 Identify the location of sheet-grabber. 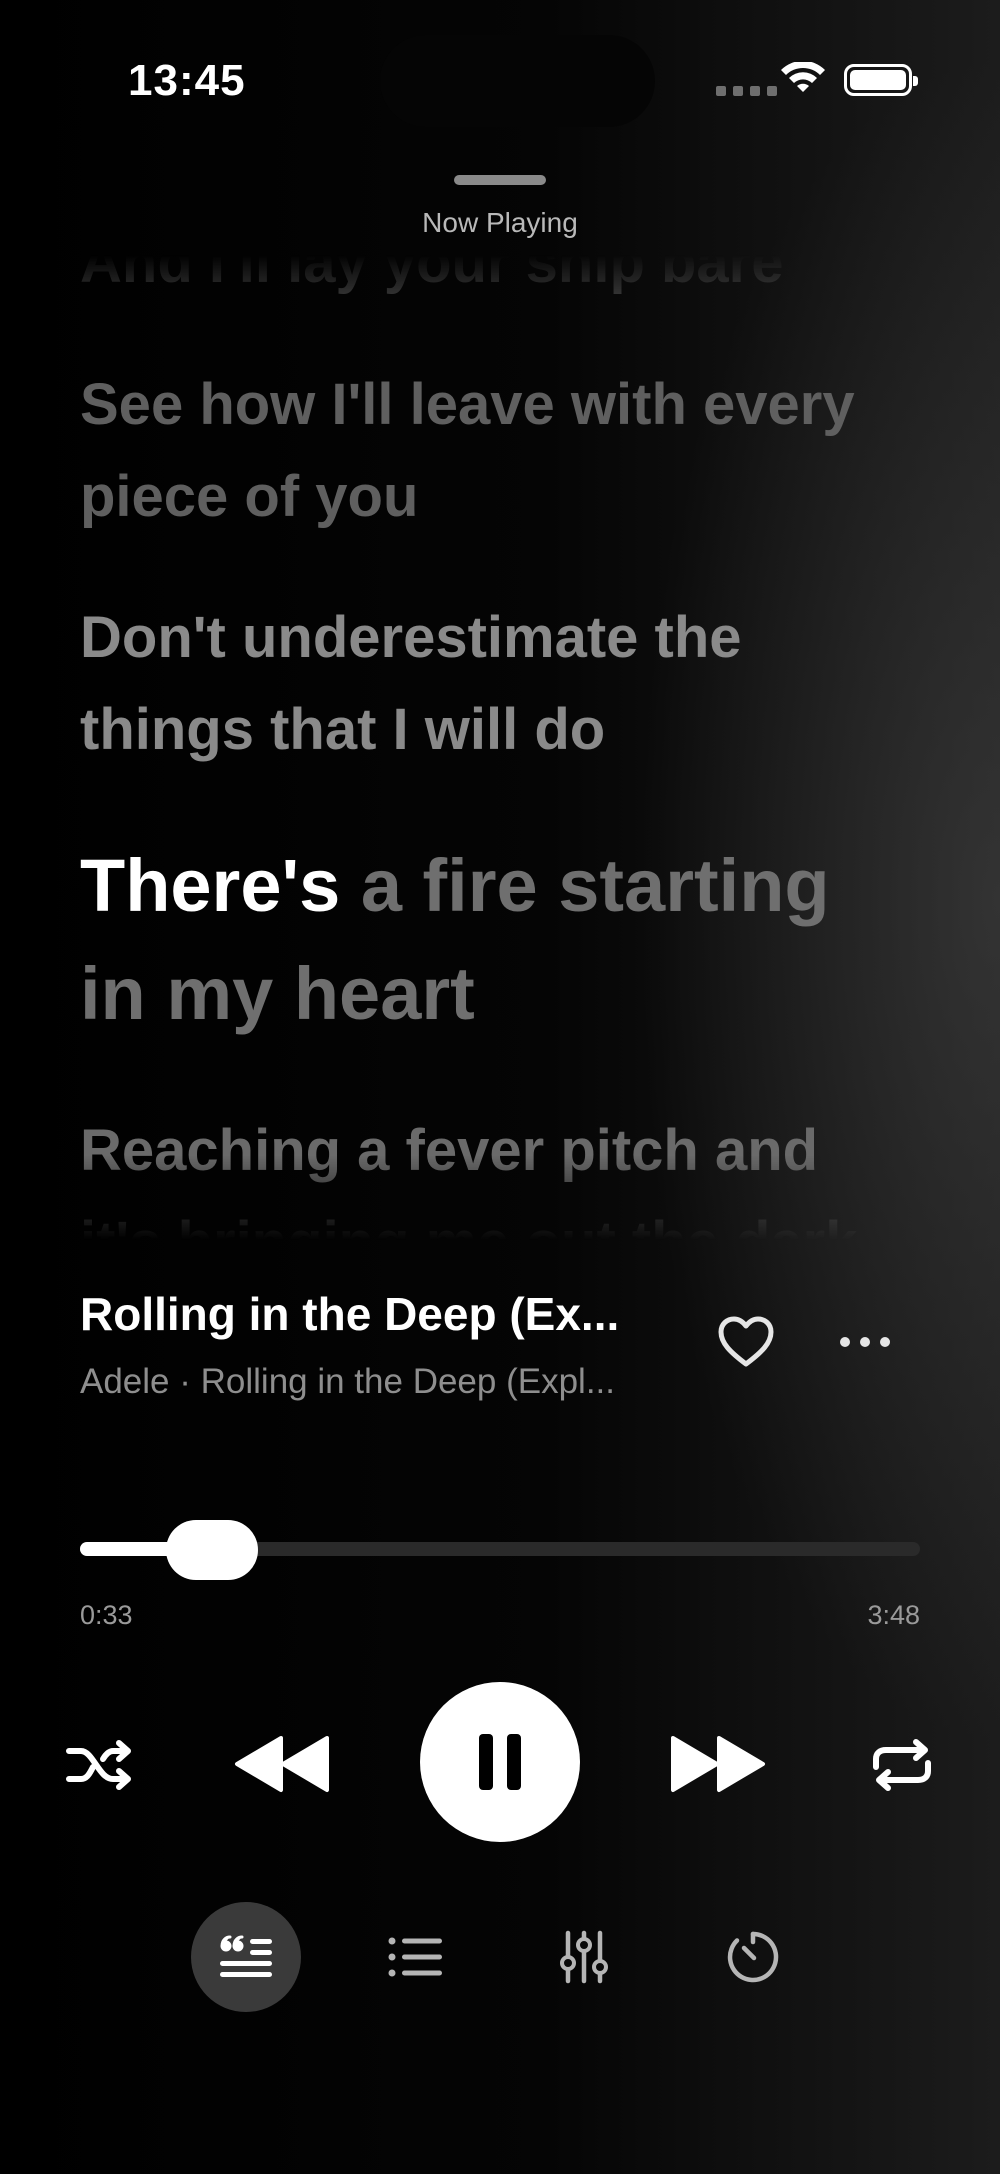
(500, 180).